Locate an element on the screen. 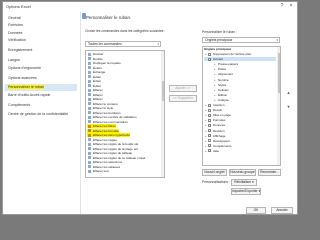  tree-item: + Alignement is located at coordinates (240, 74).